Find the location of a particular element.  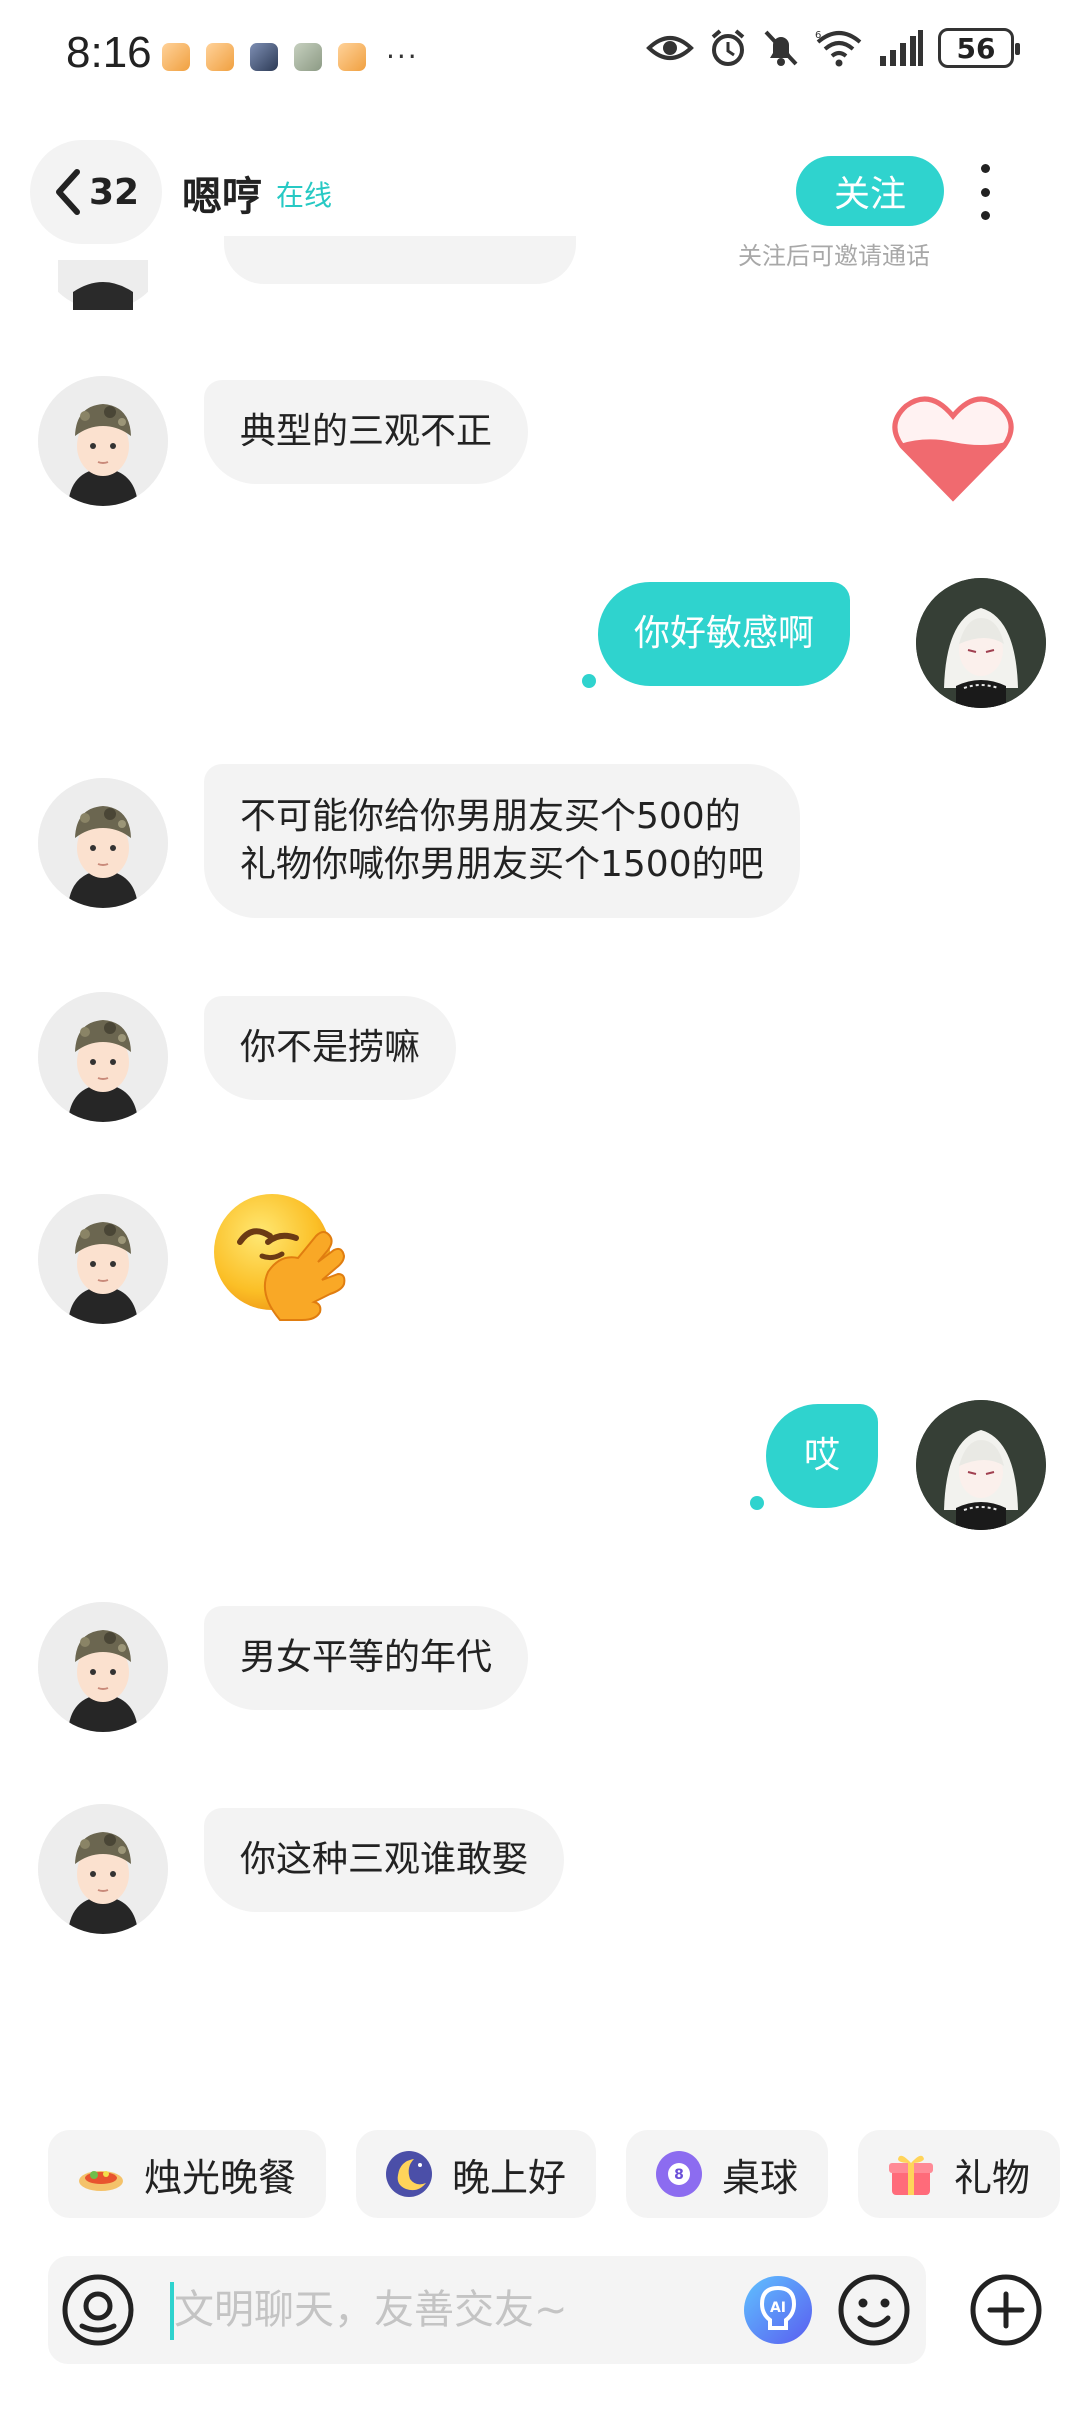

online-status: 在线 is located at coordinates (304, 195).